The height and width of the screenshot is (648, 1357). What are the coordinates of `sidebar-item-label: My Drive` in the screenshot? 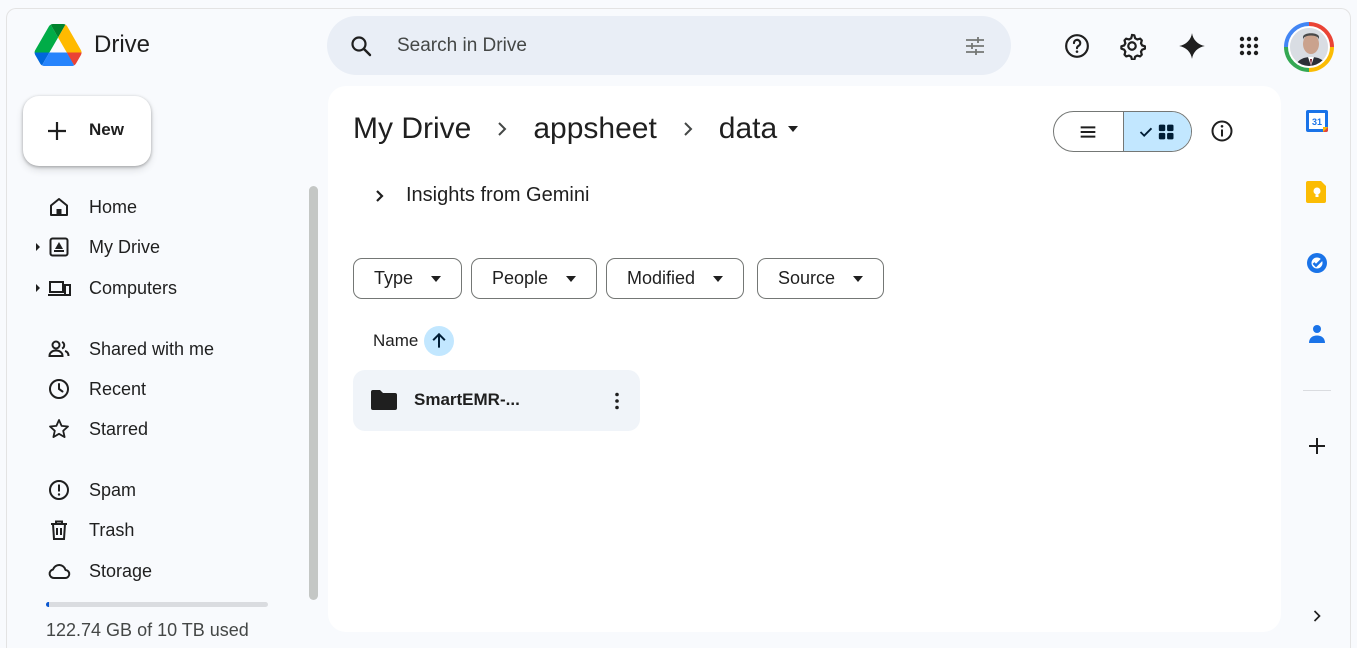 It's located at (124, 247).